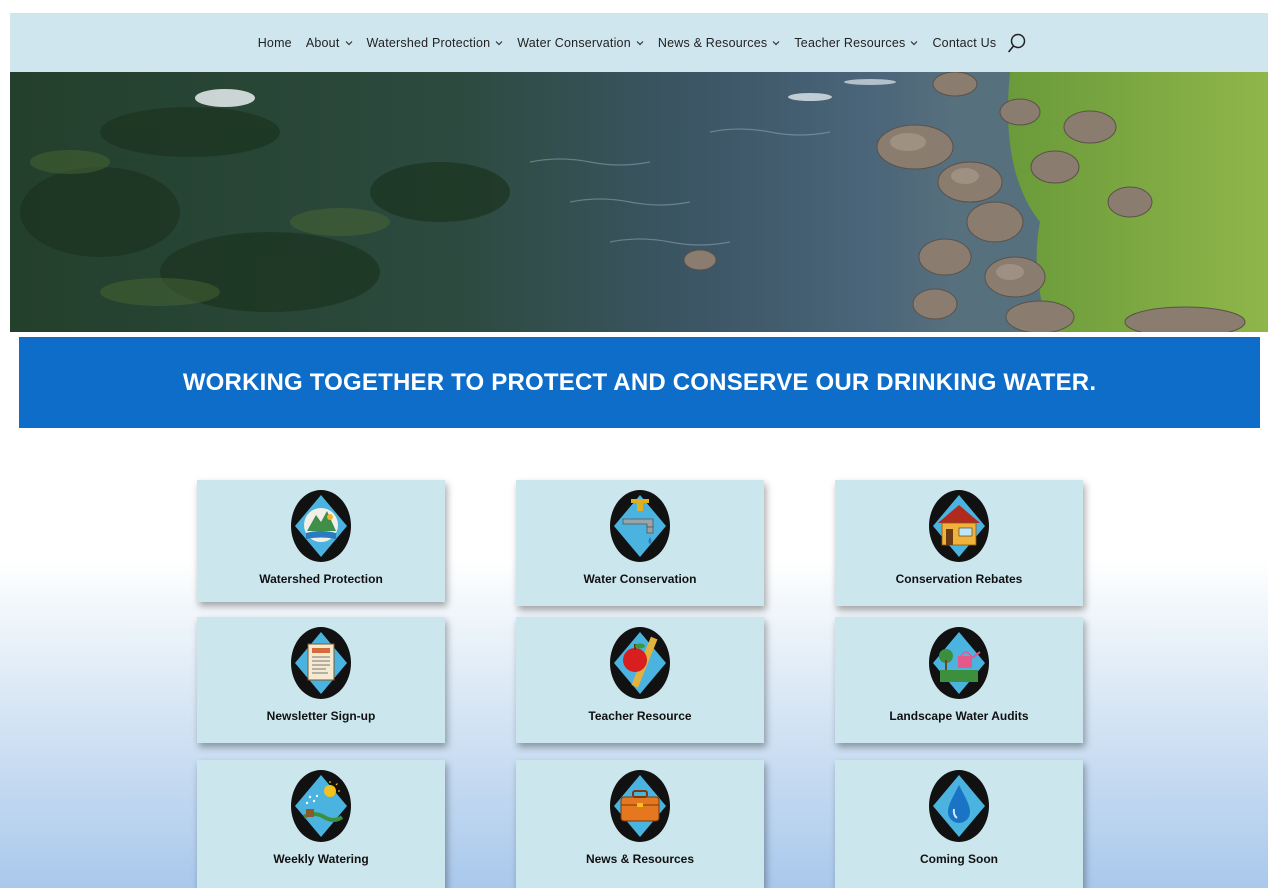  Describe the element at coordinates (850, 42) in the screenshot. I see `nav-item-label: Teacher Resources` at that location.